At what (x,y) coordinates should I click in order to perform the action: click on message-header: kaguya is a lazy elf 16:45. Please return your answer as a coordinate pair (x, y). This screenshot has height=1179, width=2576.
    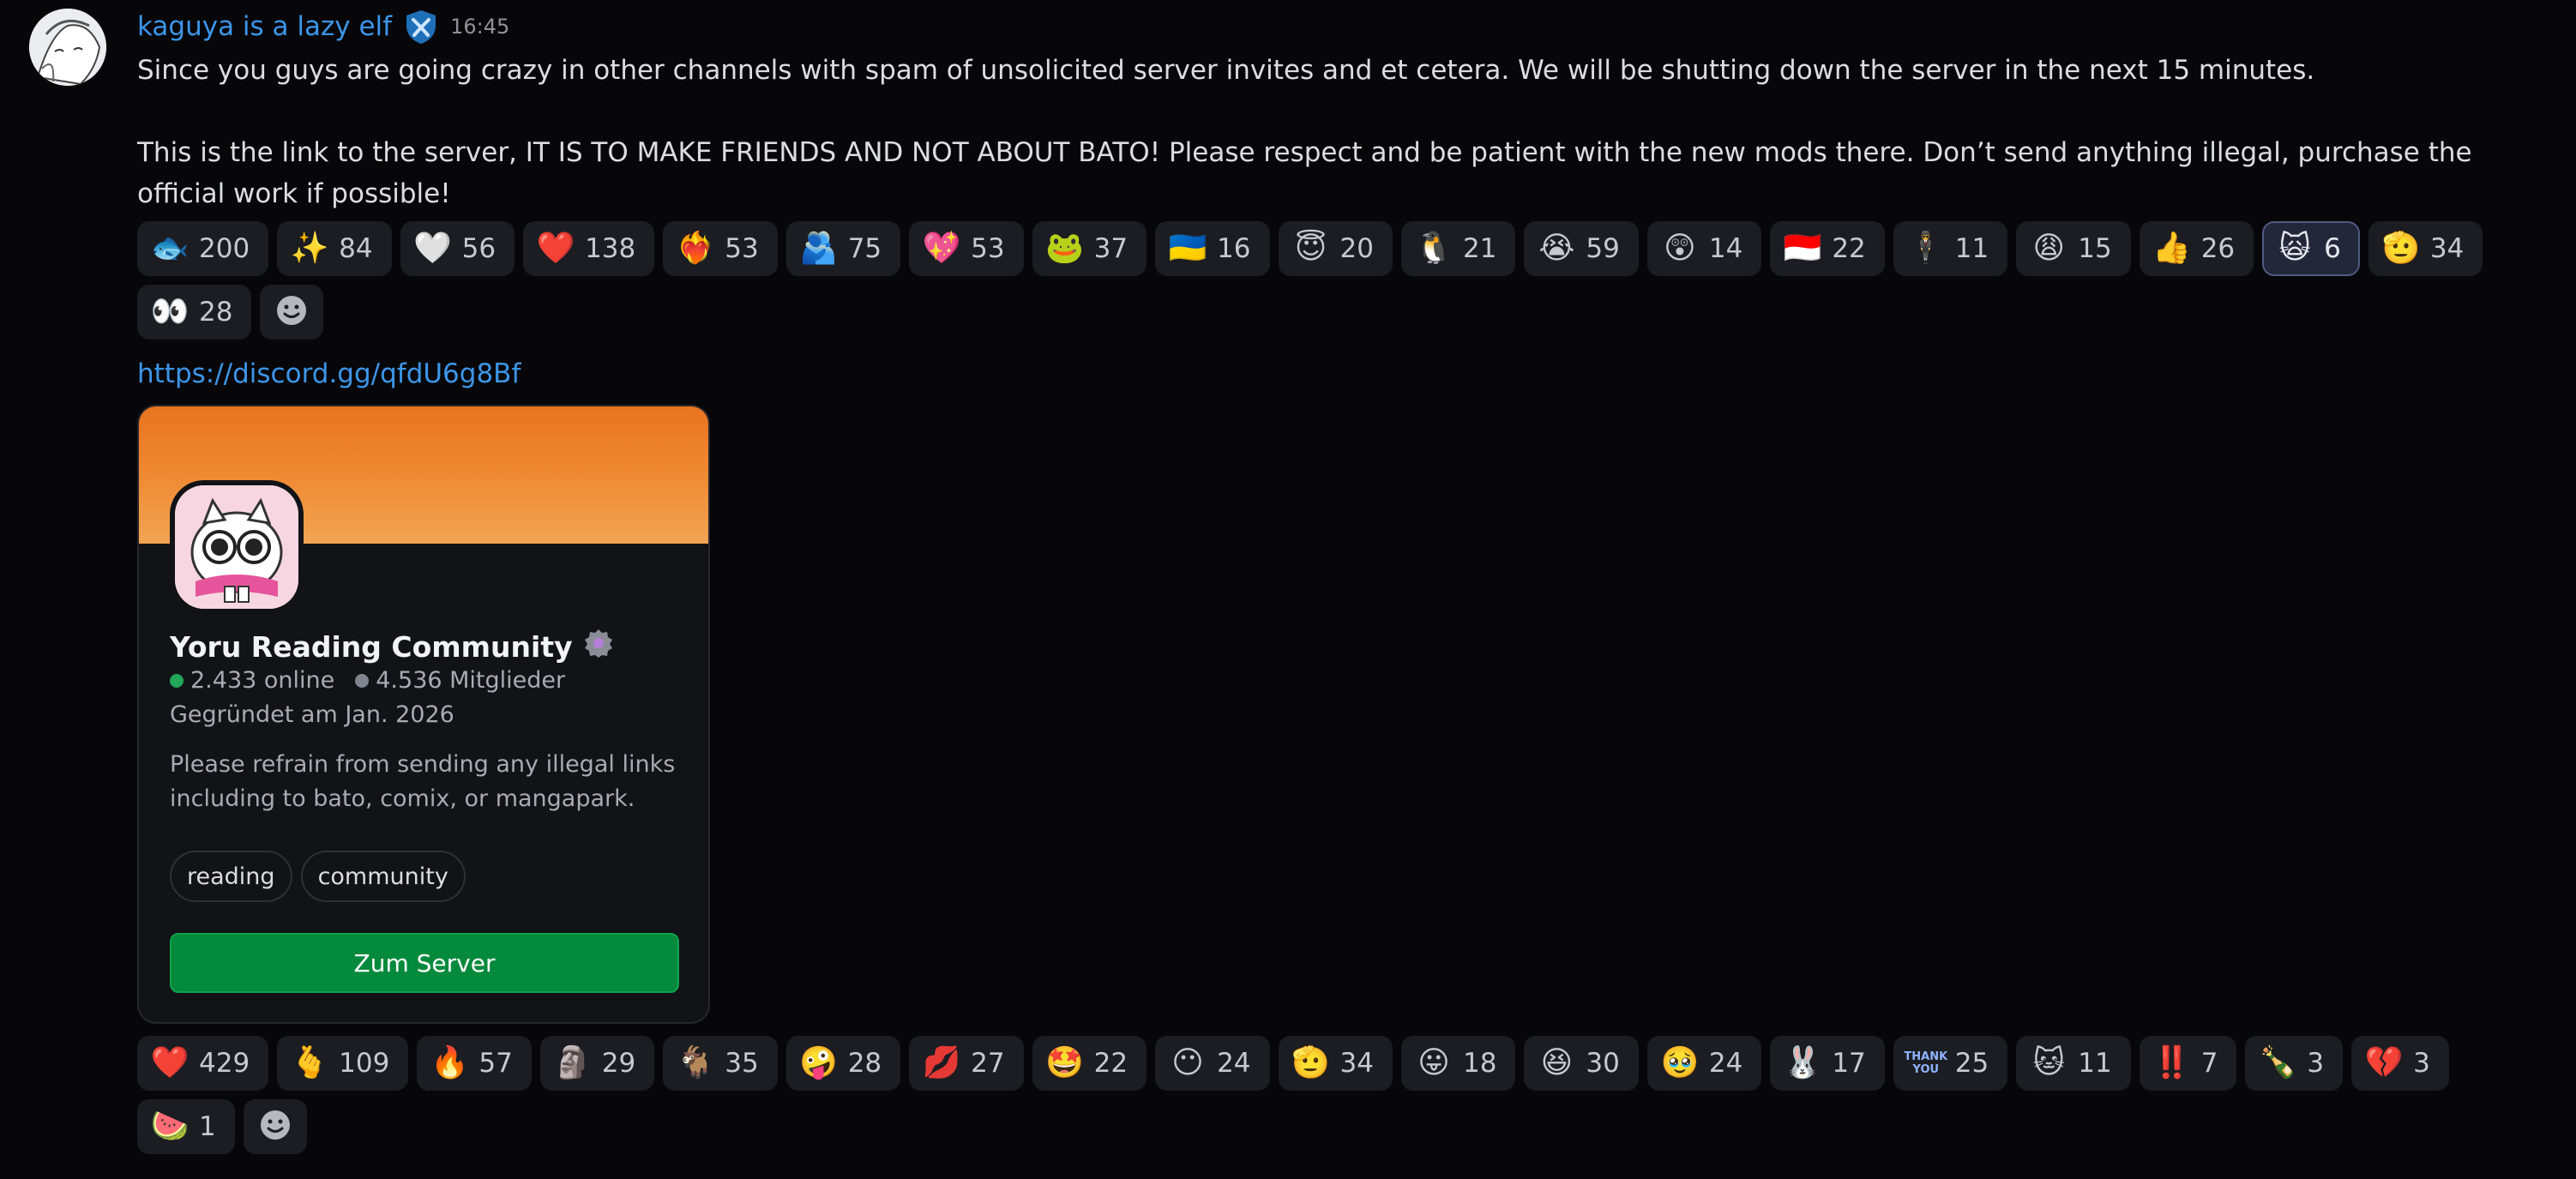
    Looking at the image, I should click on (323, 26).